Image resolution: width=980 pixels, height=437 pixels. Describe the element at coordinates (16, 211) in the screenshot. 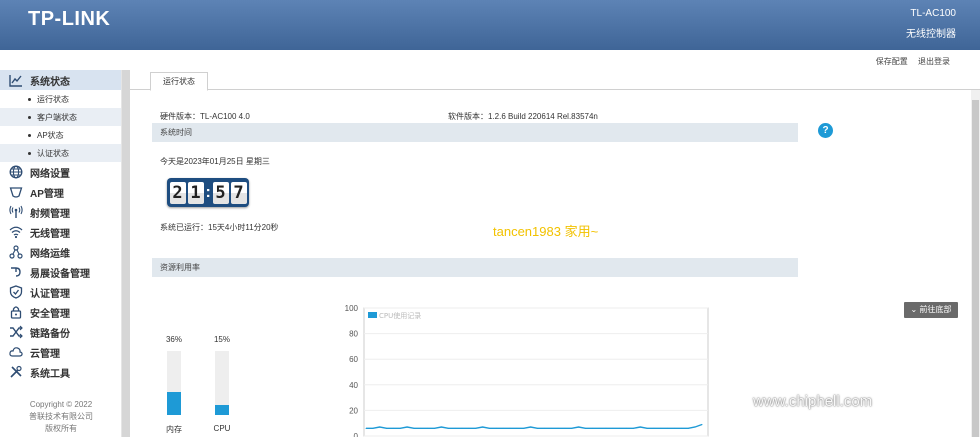

I see `antenna-icon` at that location.